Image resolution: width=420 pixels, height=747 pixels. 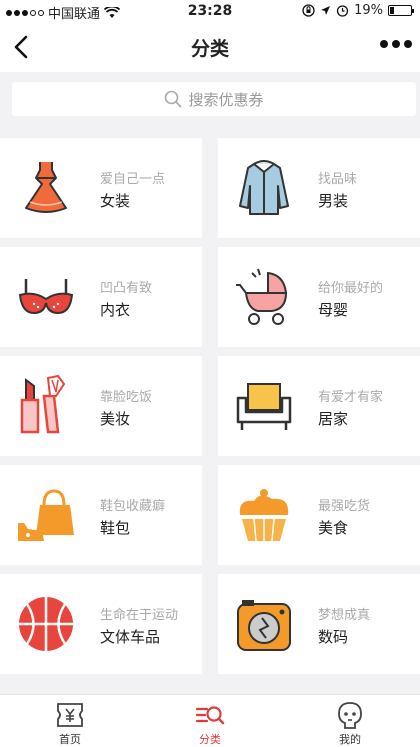 I want to click on category-subtitle: 鞋包收藏癖, so click(x=133, y=506).